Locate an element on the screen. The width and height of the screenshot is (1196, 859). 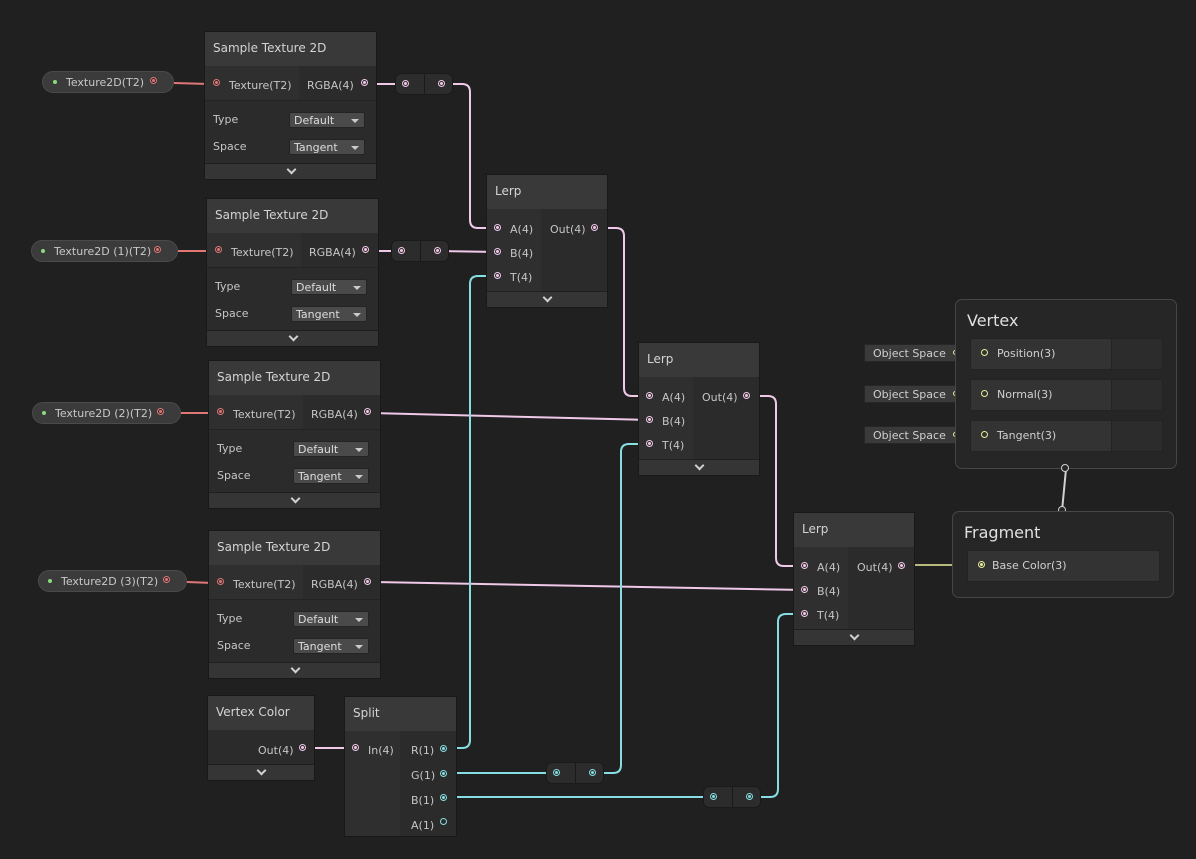
property-texture2d-2: Texture2D (2)(T2) is located at coordinates (106, 413).